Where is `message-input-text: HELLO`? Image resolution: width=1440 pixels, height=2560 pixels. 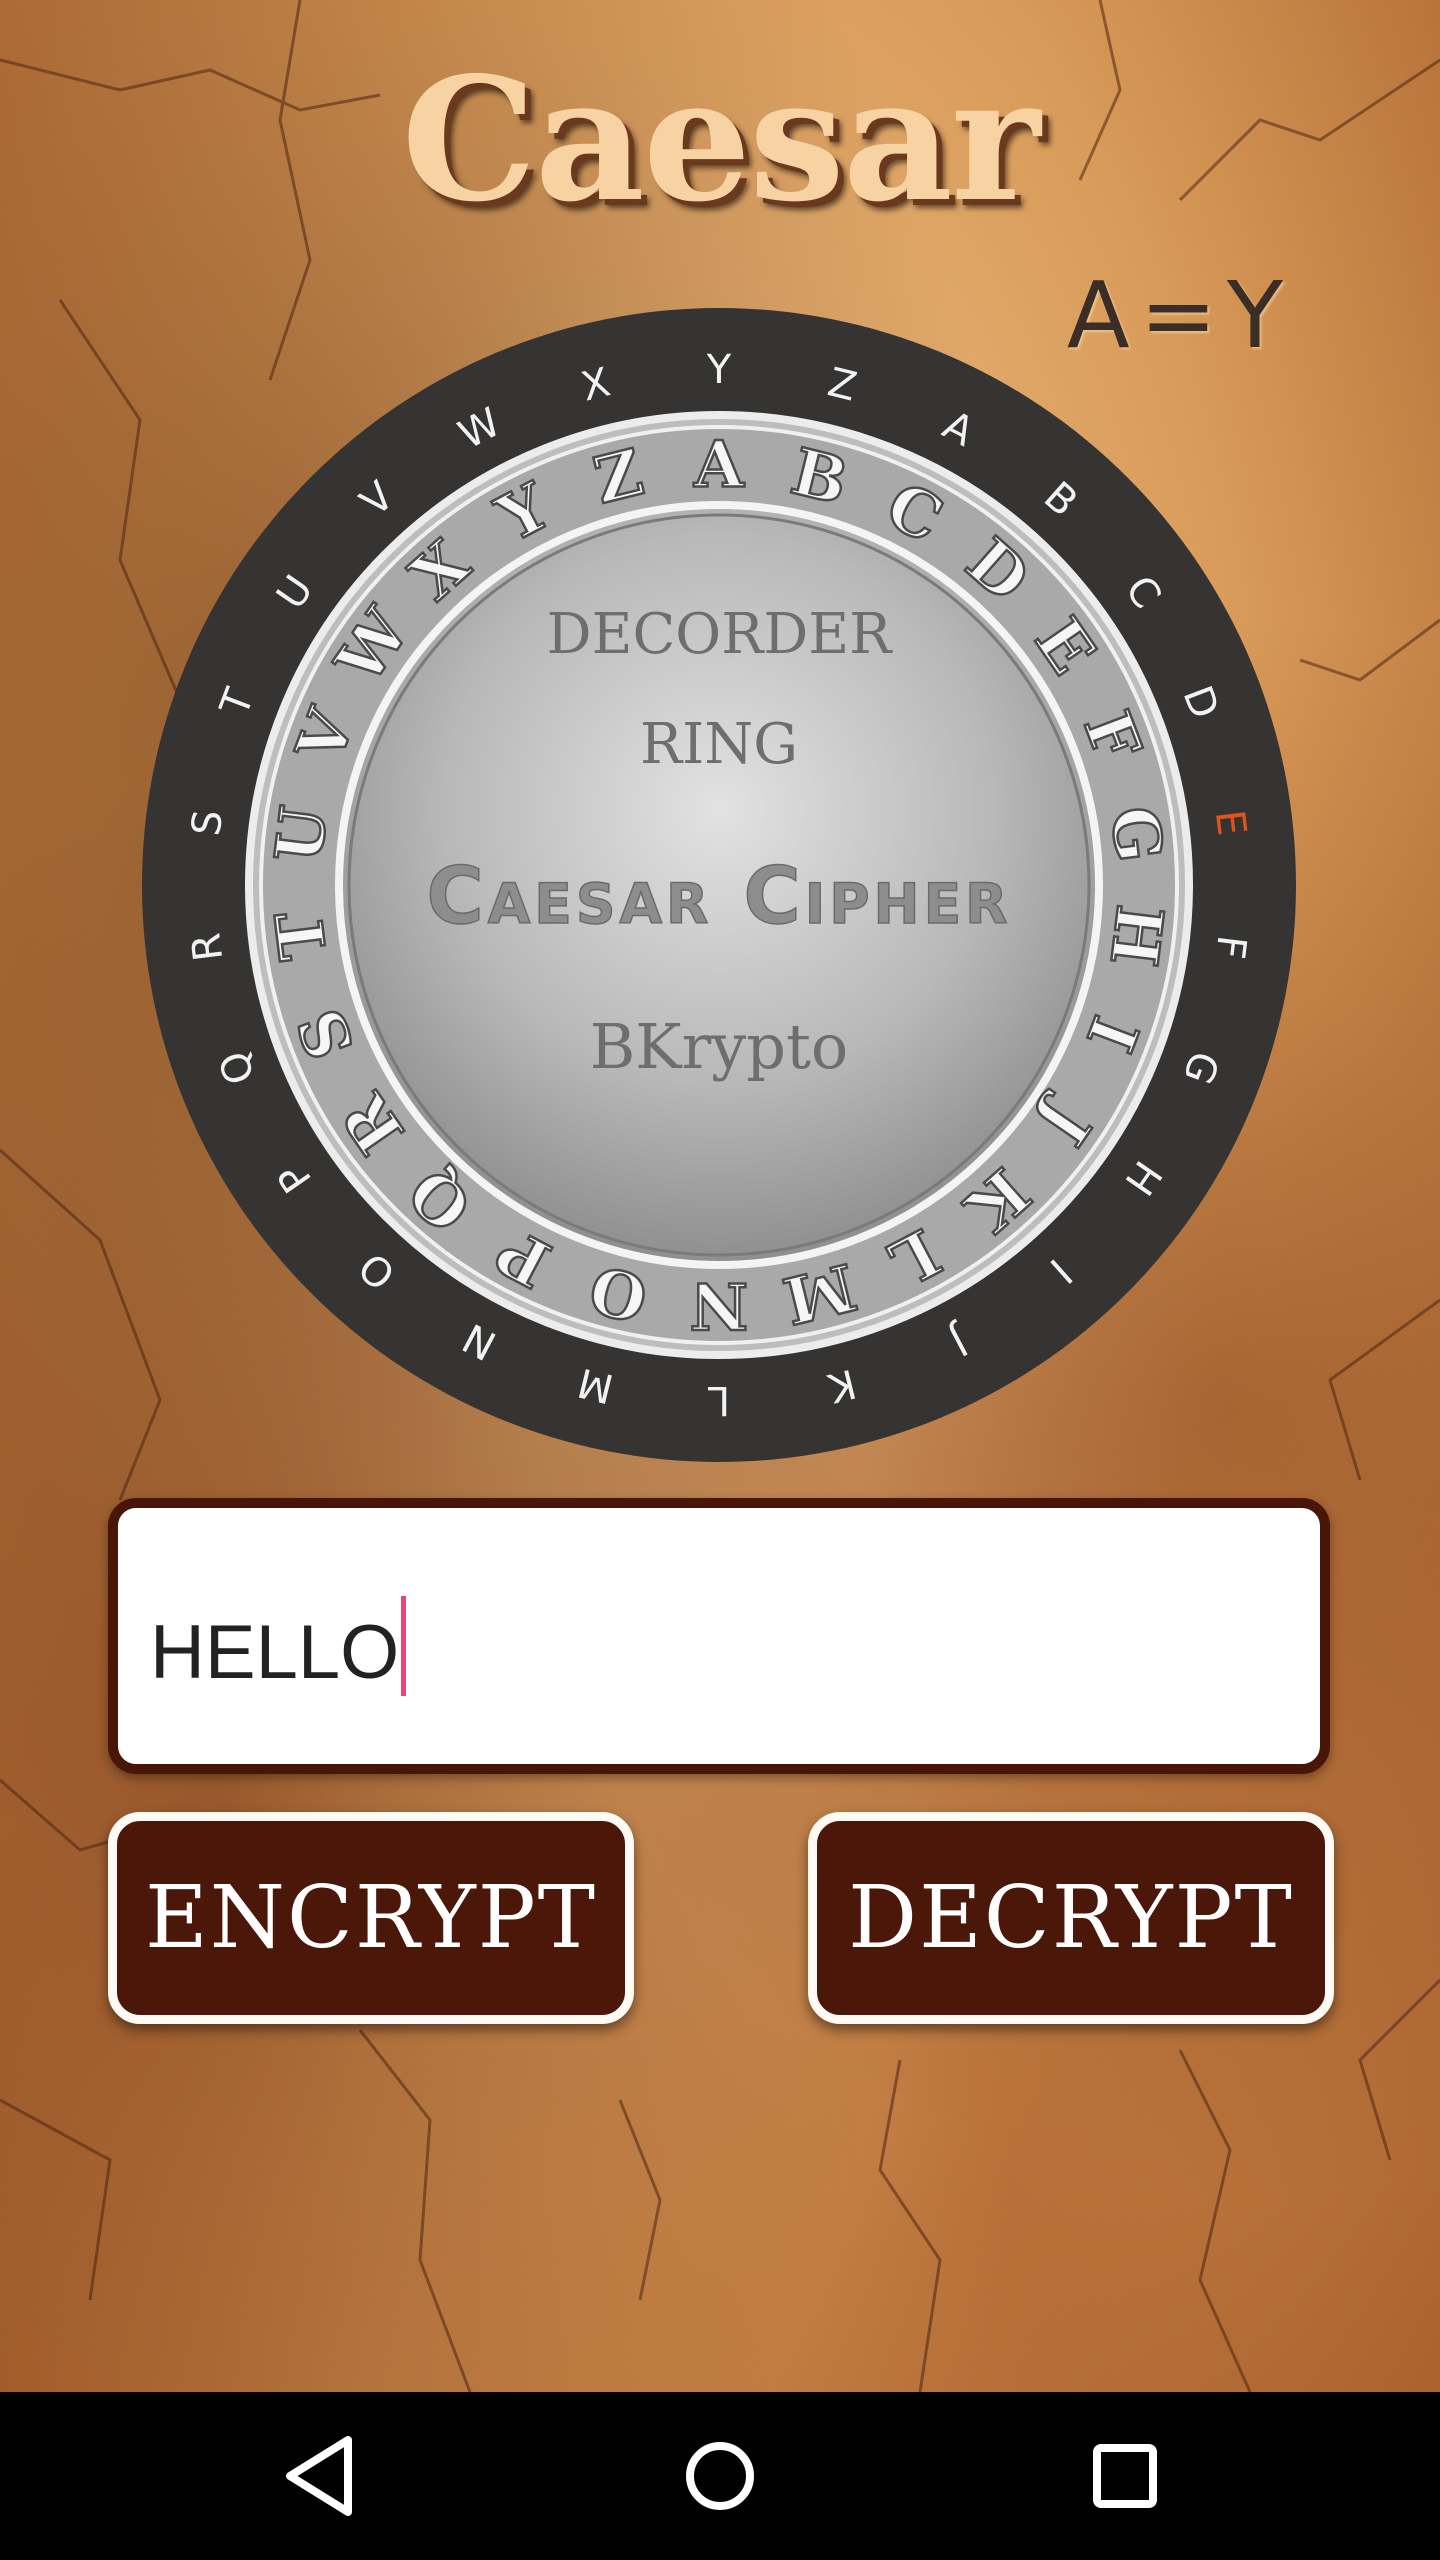
message-input-text: HELLO is located at coordinates (278, 1646).